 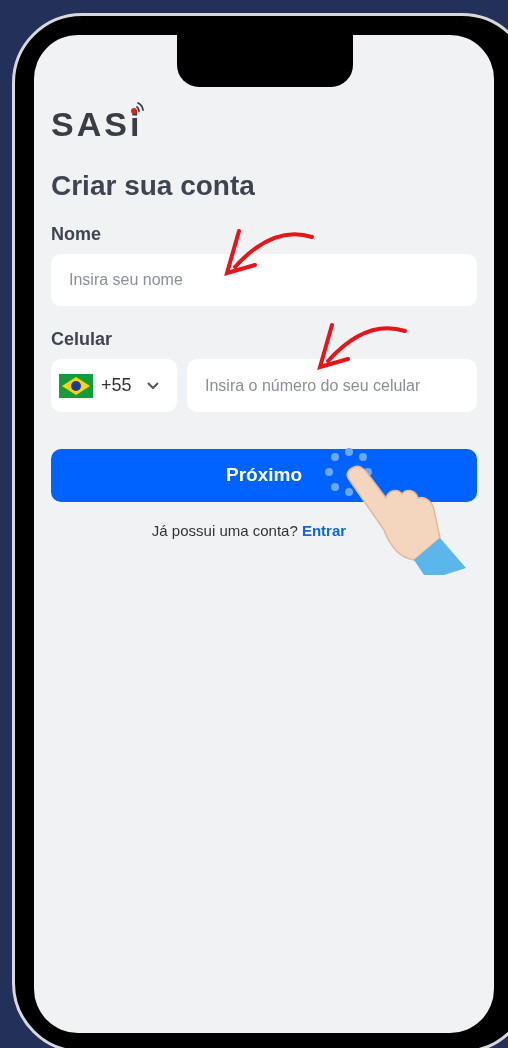 What do you see at coordinates (332, 385) in the screenshot?
I see `phone-input-field: Insira o número do seu celular` at bounding box center [332, 385].